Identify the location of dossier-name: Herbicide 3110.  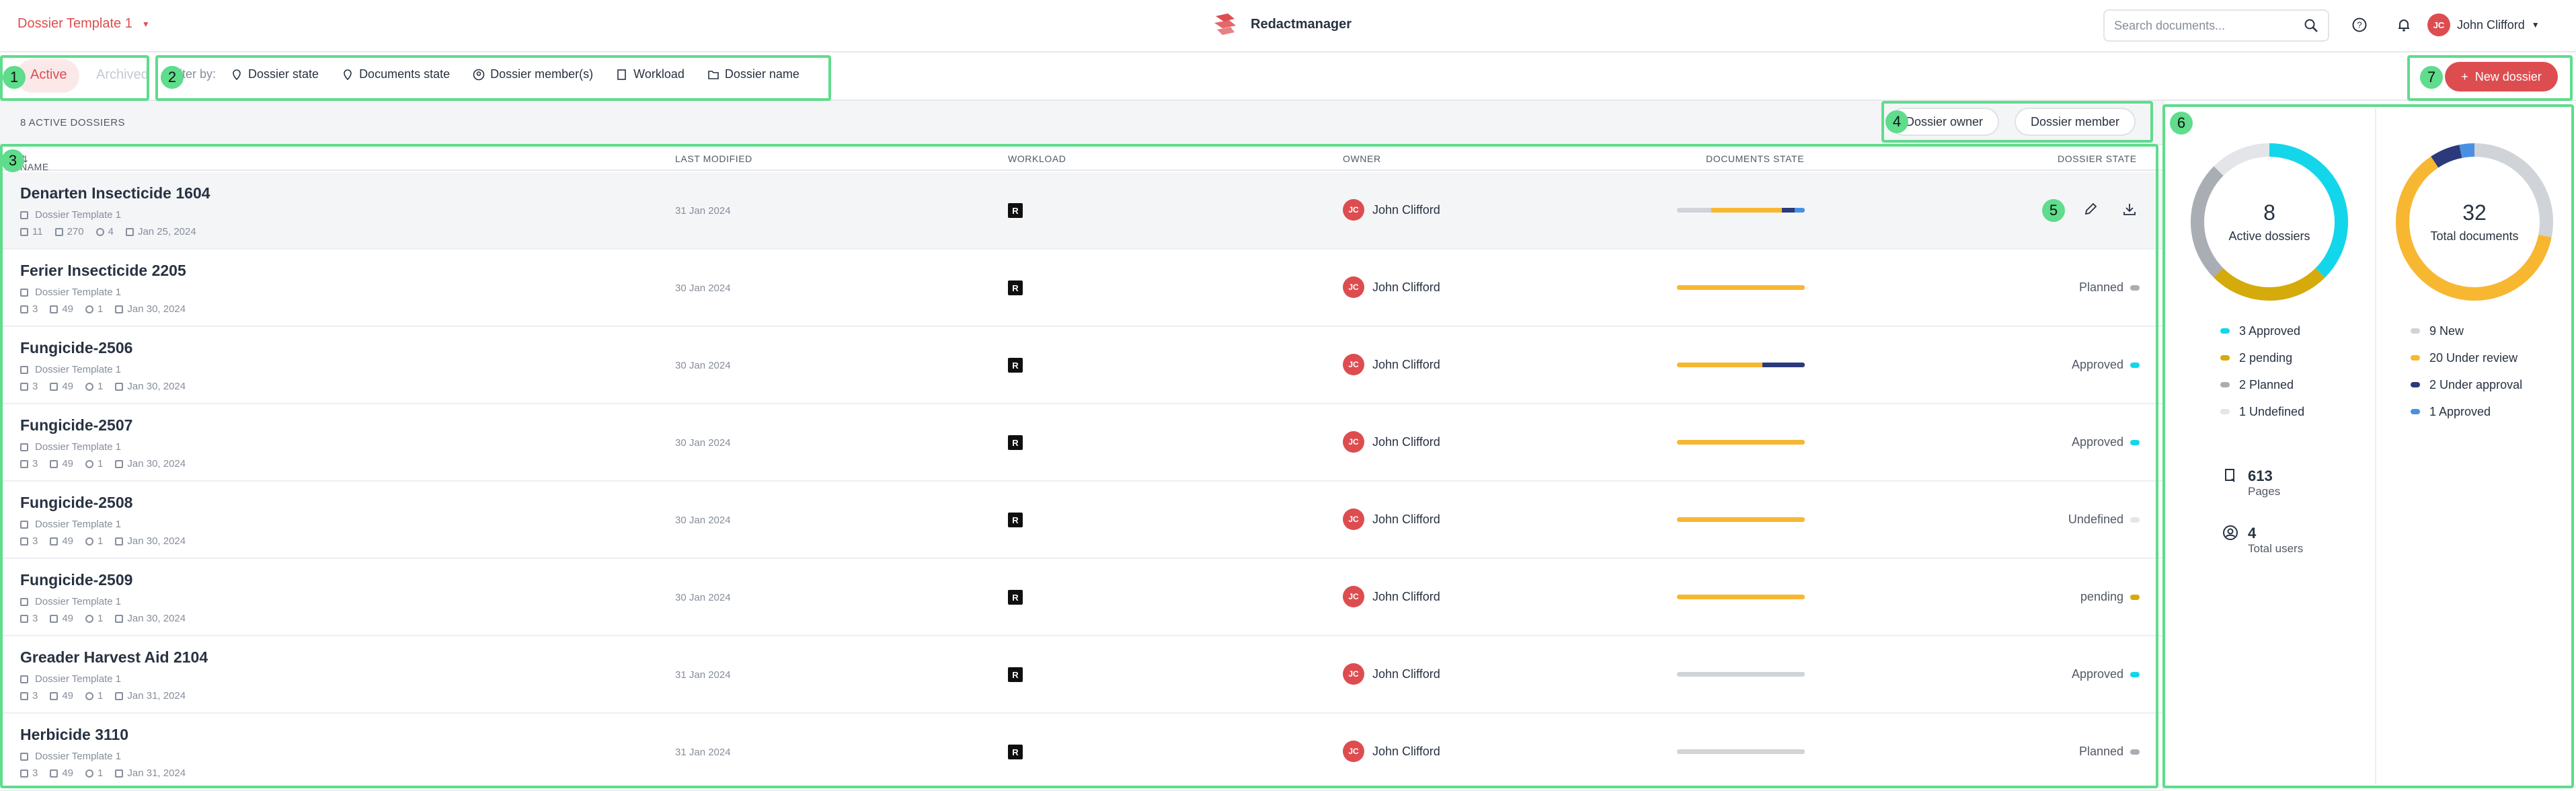
(74, 735).